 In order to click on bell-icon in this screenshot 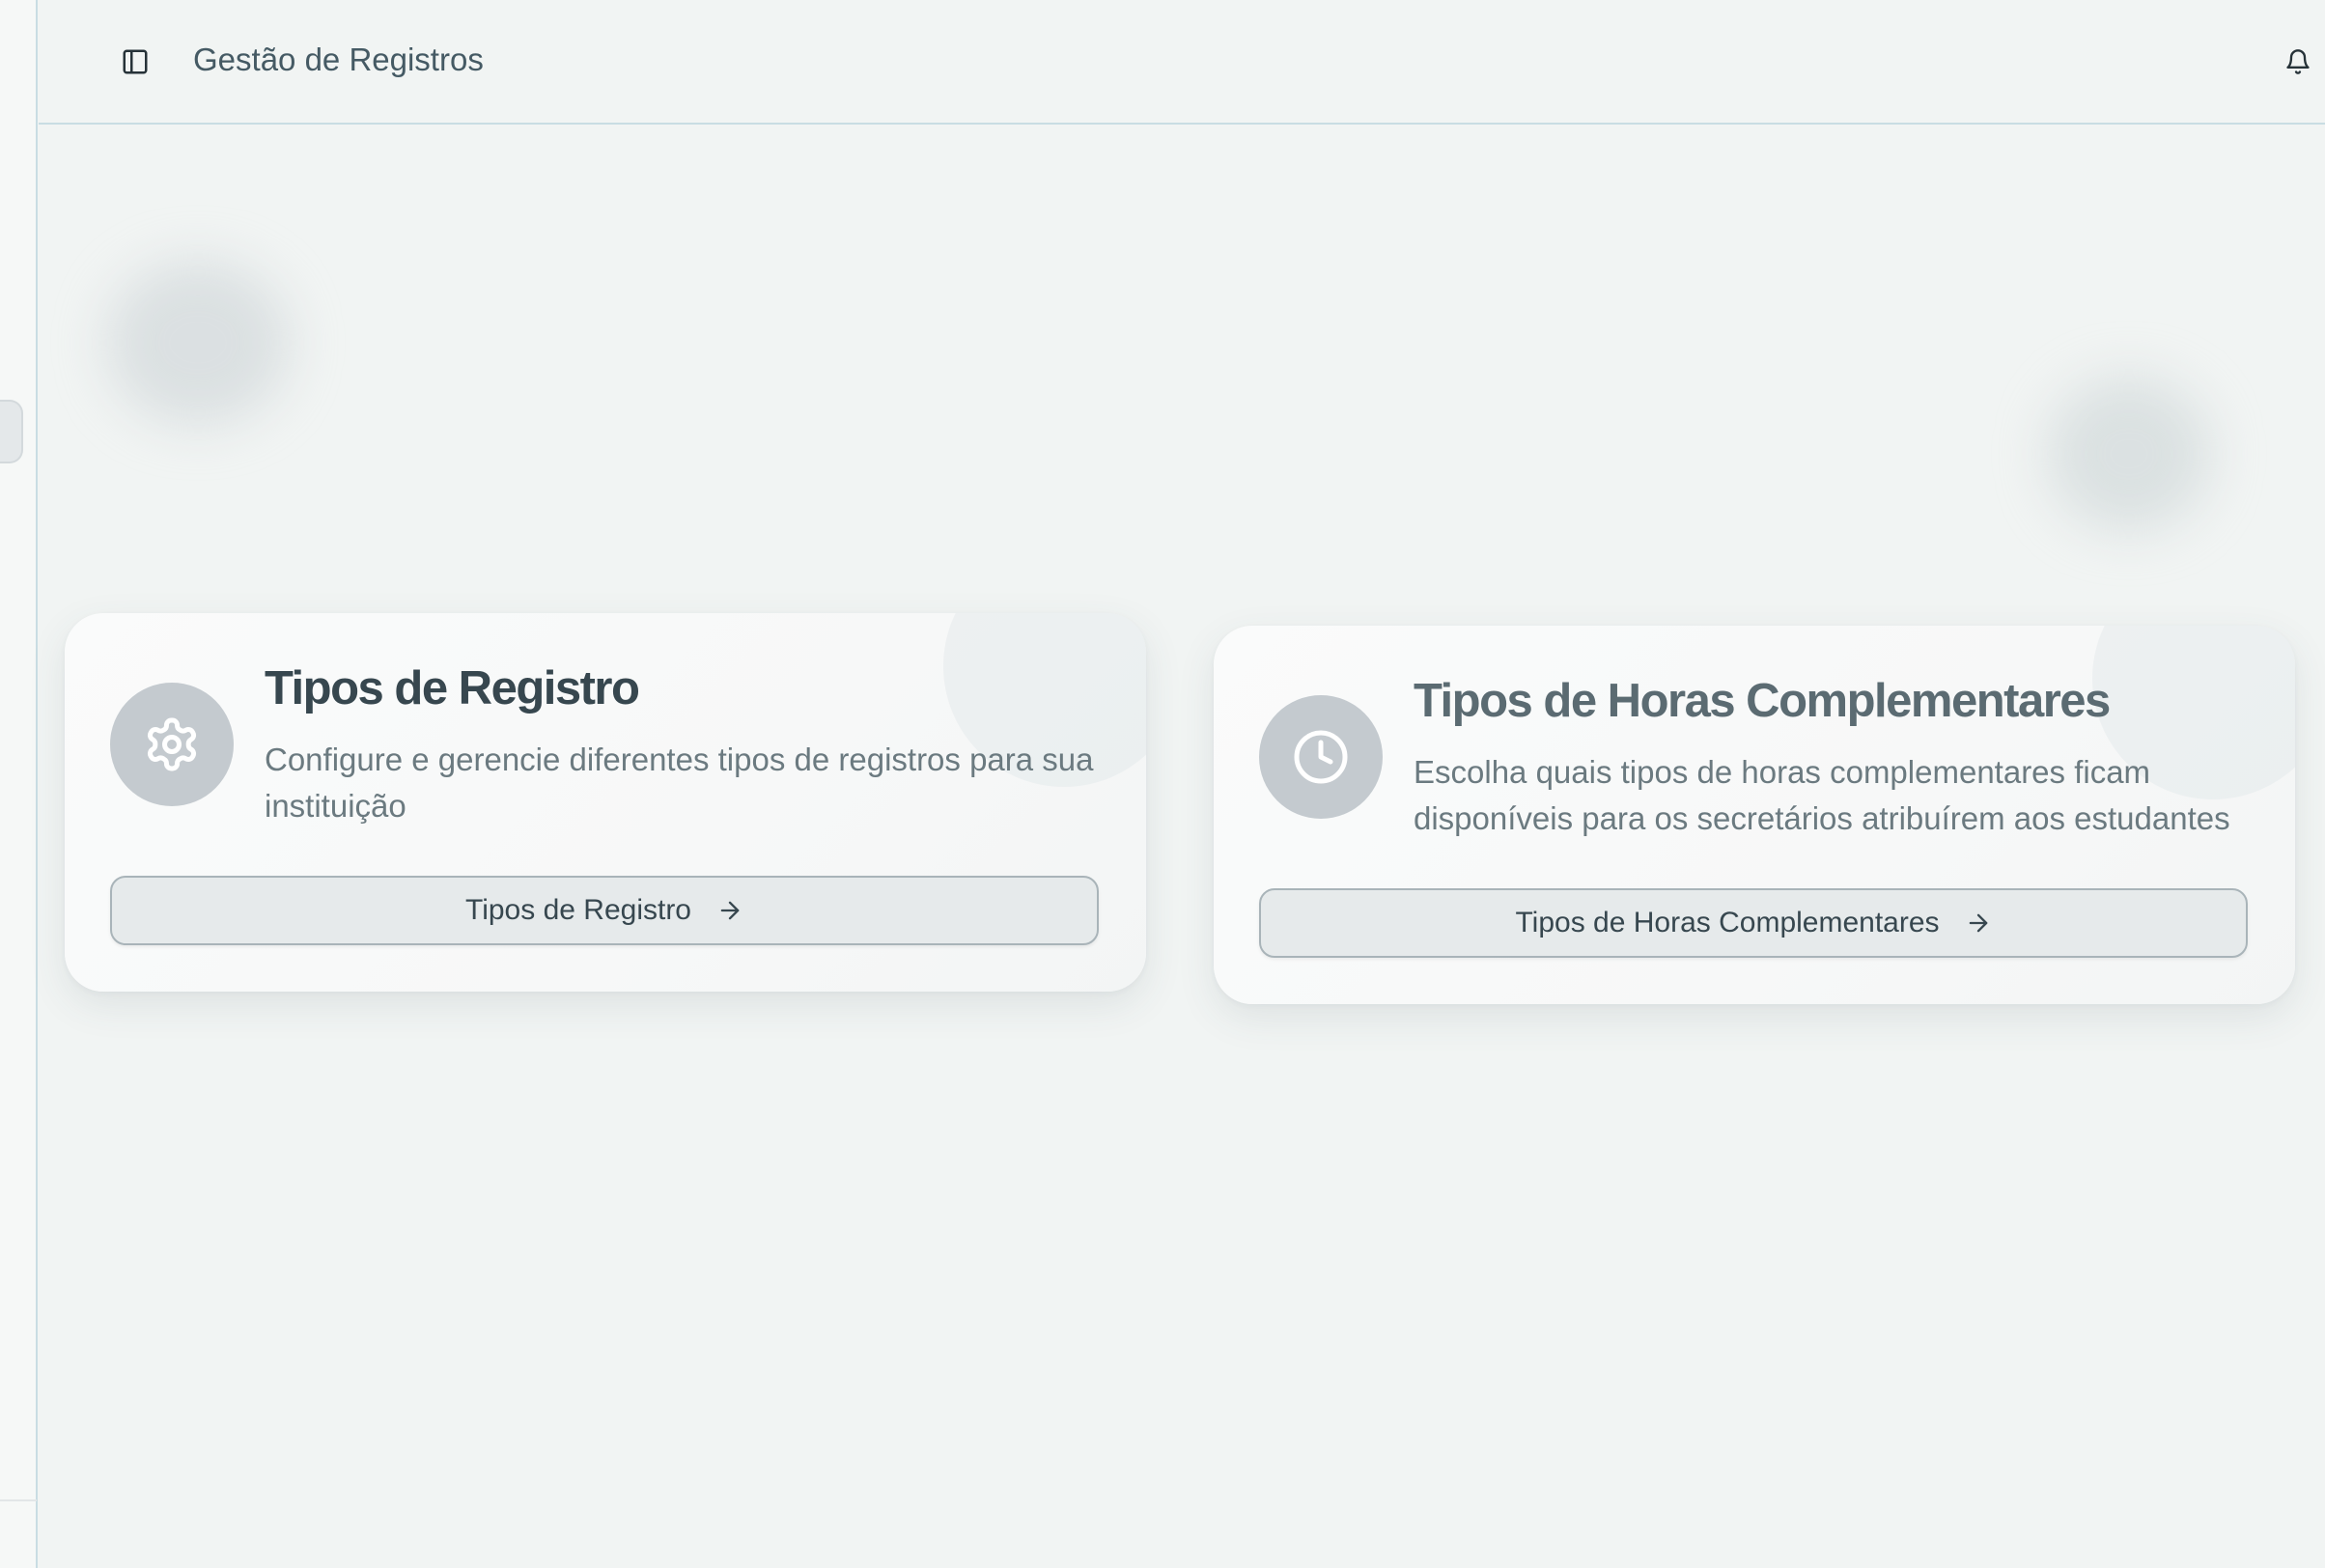, I will do `click(2298, 62)`.